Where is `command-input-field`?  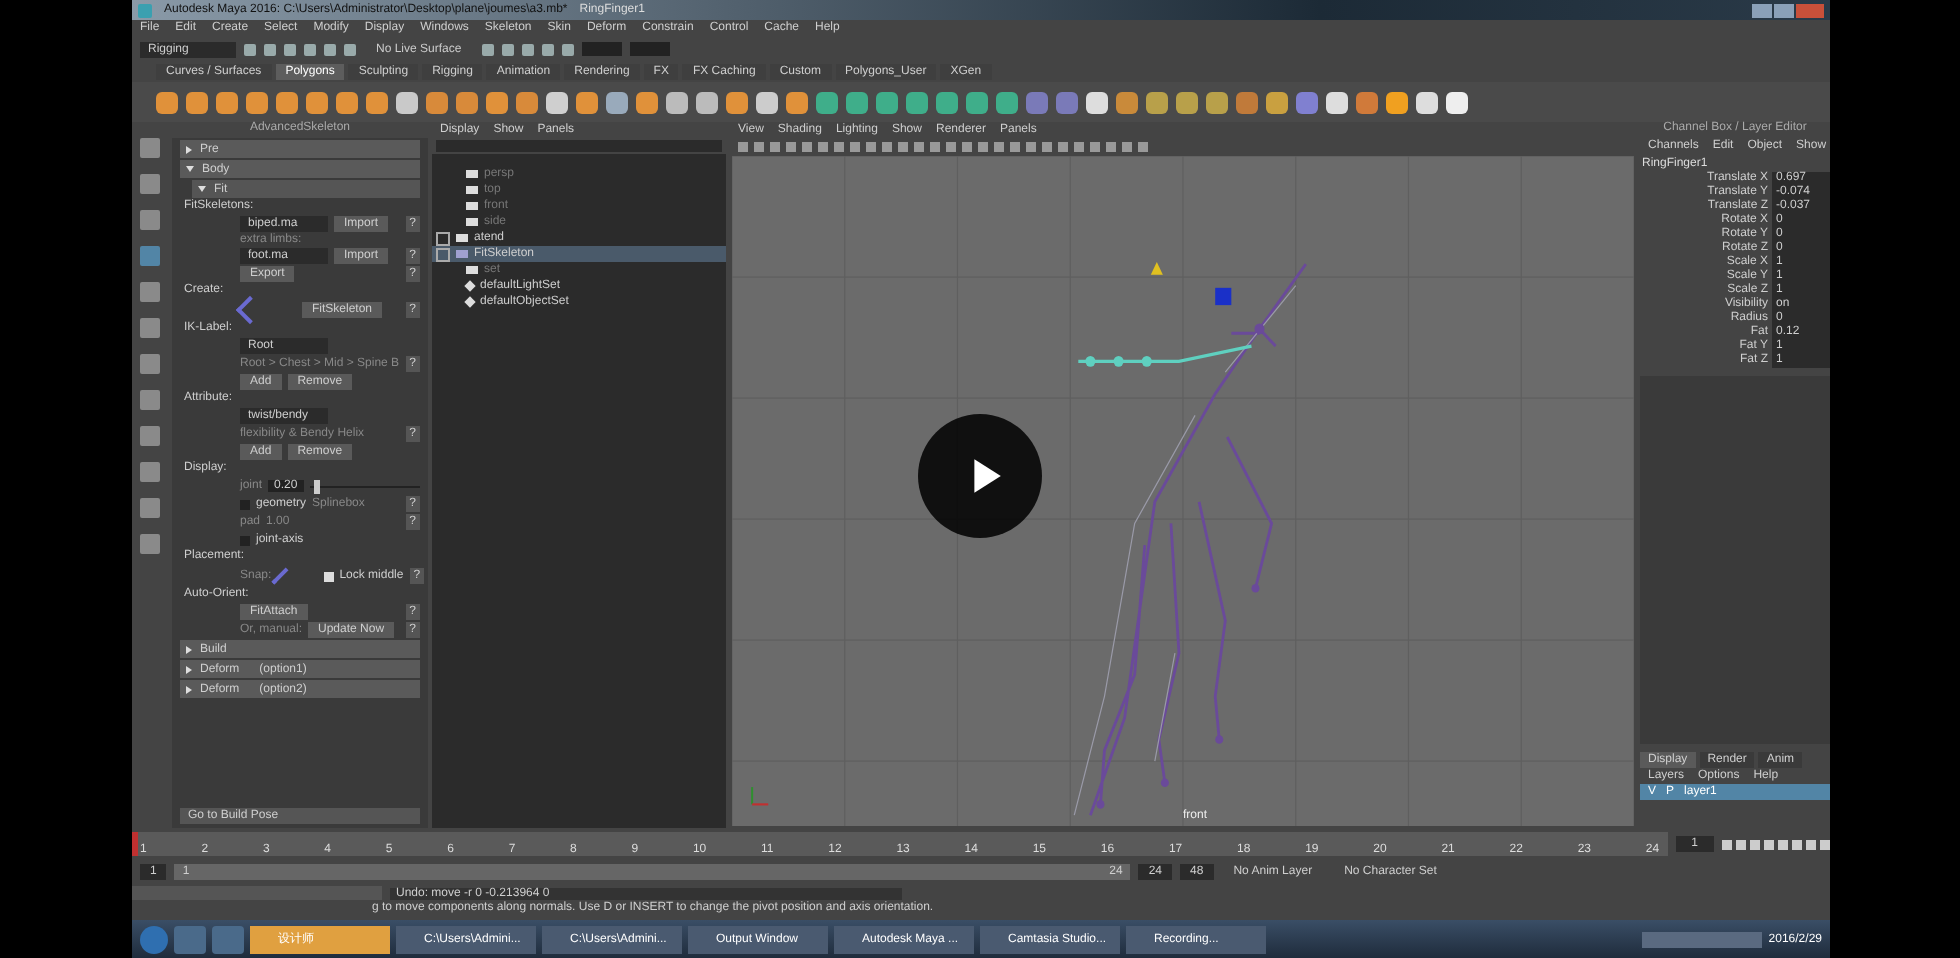
command-input-field is located at coordinates (257, 893).